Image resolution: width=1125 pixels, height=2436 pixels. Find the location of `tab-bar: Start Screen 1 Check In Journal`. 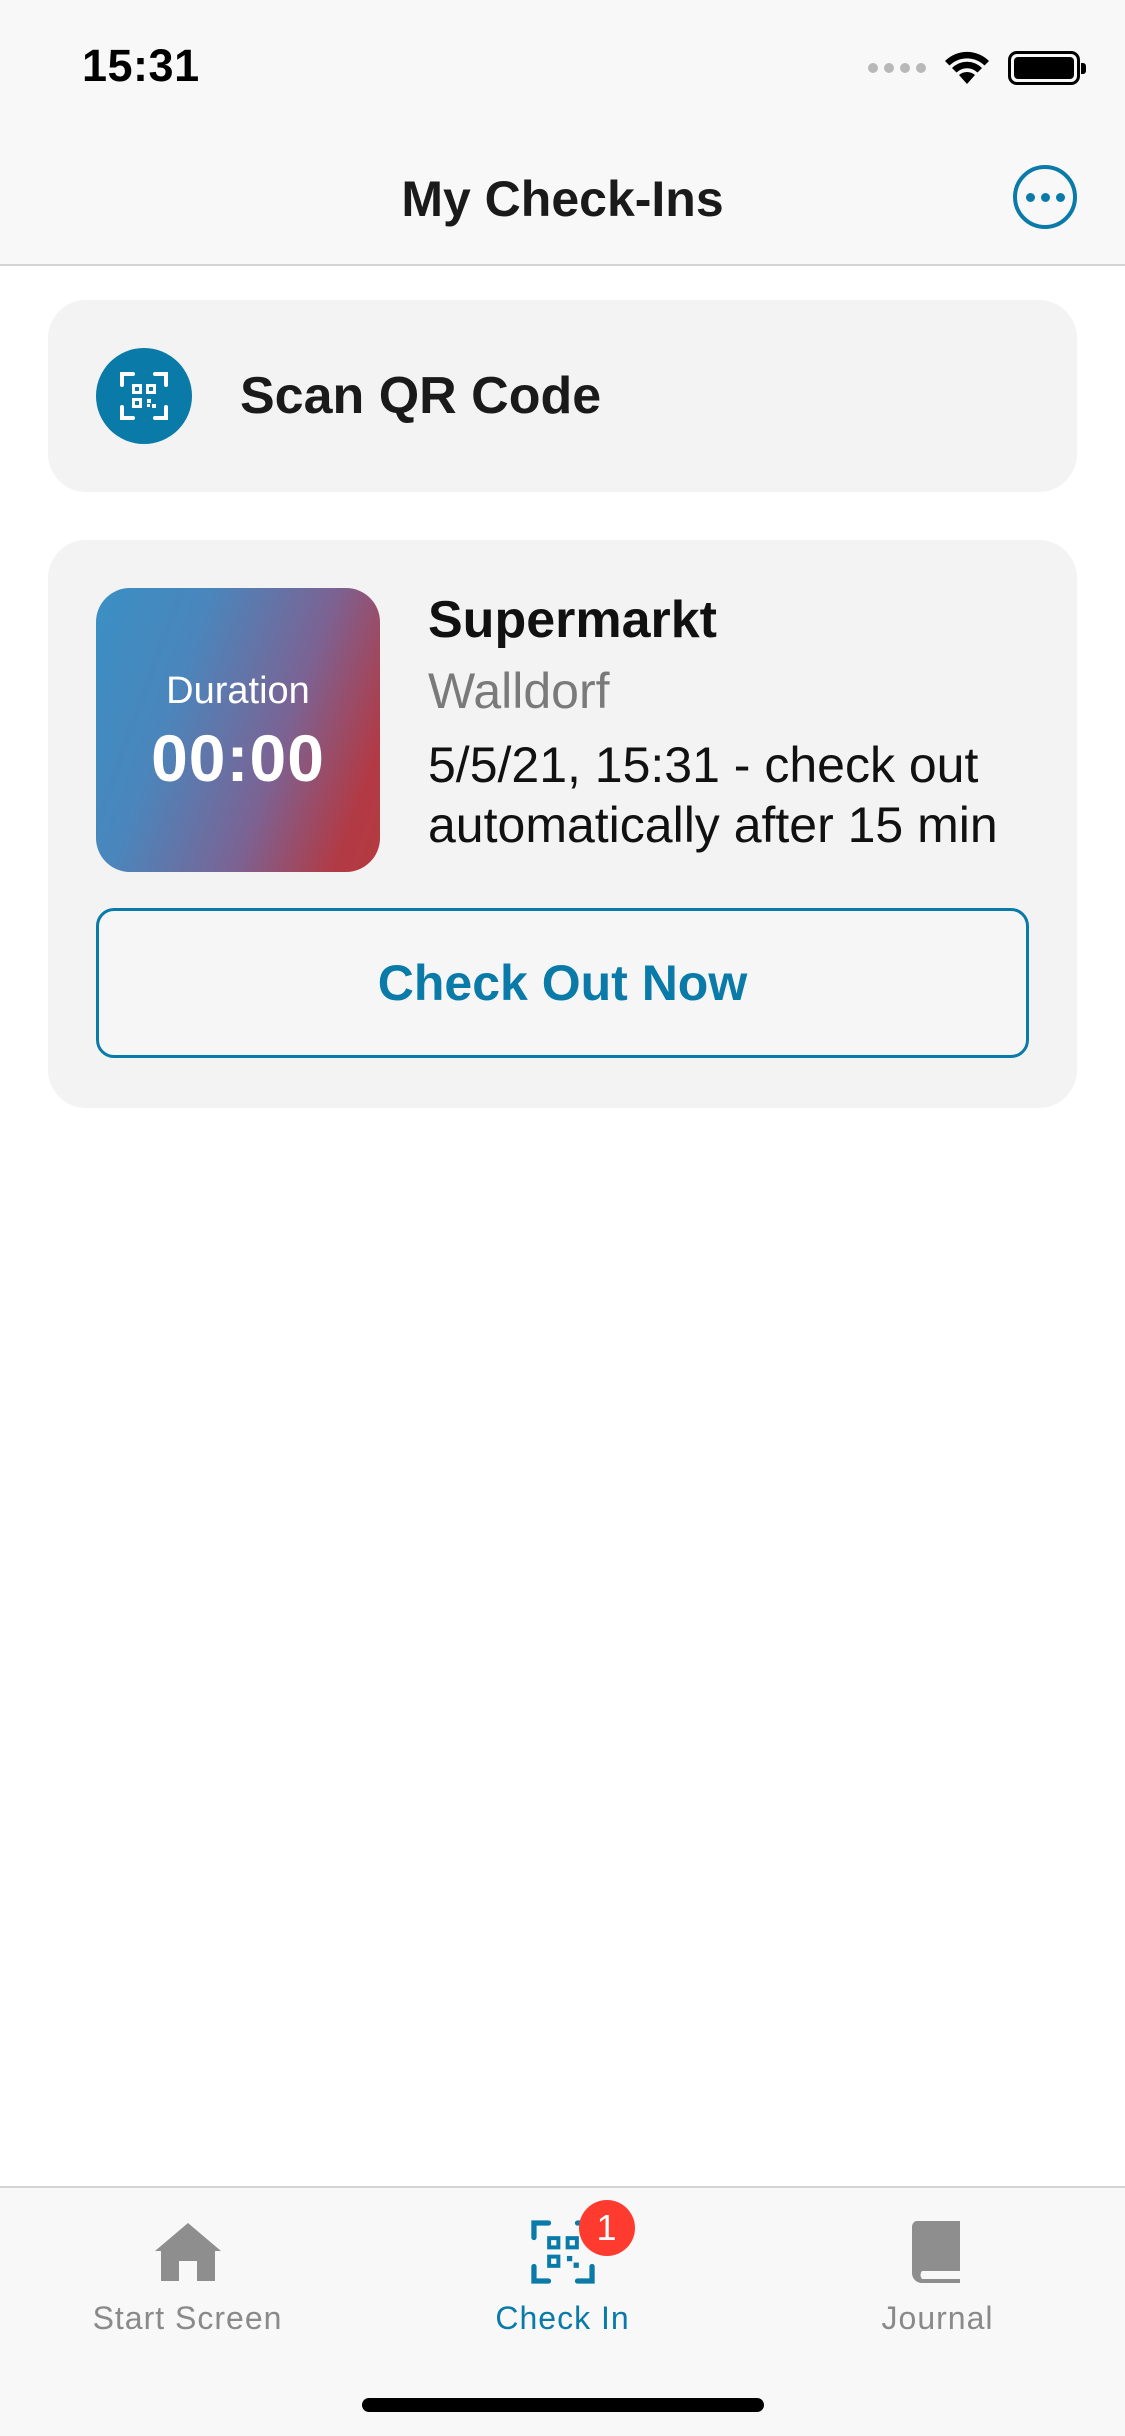

tab-bar: Start Screen 1 Check In Journal is located at coordinates (562, 2311).